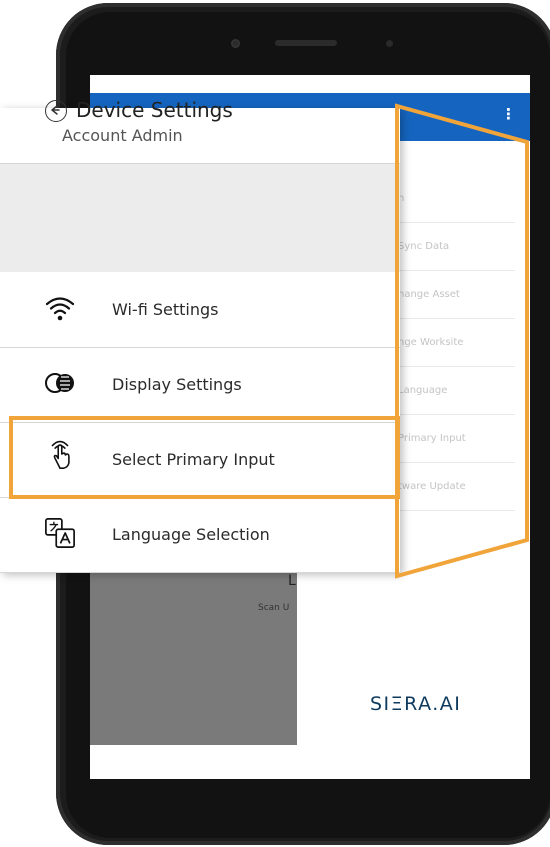 Image resolution: width=550 pixels, height=847 pixels. Describe the element at coordinates (56, 111) in the screenshot. I see `back-arrow-icon` at that location.